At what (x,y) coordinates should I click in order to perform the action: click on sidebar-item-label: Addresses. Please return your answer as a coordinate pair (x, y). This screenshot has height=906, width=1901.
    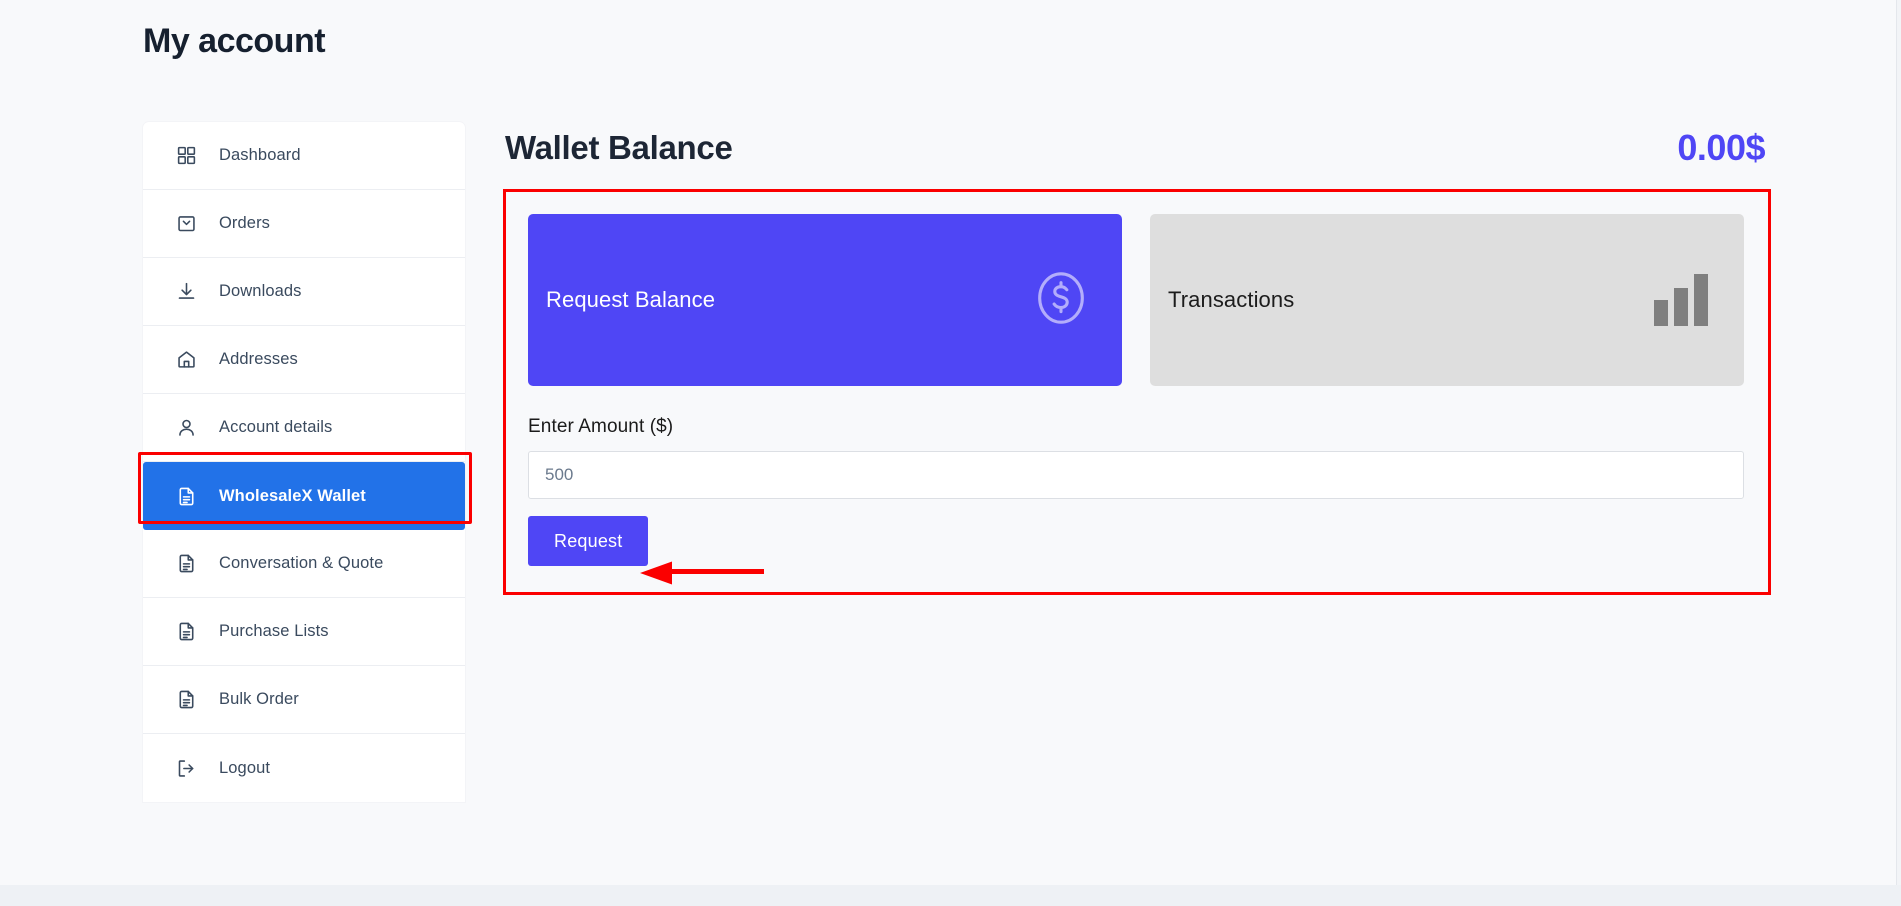
    Looking at the image, I should click on (258, 359).